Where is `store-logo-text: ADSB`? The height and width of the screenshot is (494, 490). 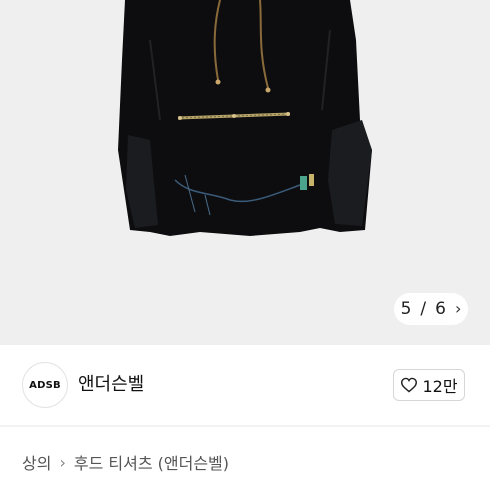 store-logo-text: ADSB is located at coordinates (45, 385).